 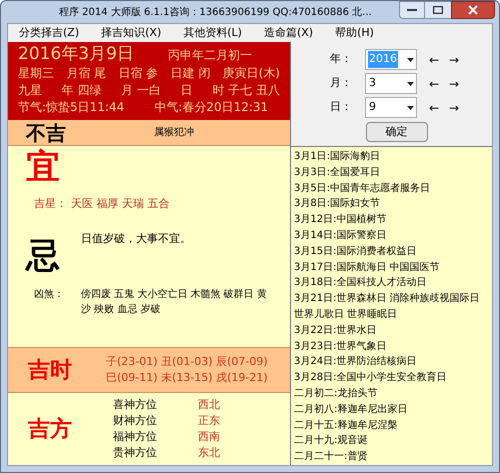 I want to click on direction-name: 喜神方位, so click(x=135, y=405).